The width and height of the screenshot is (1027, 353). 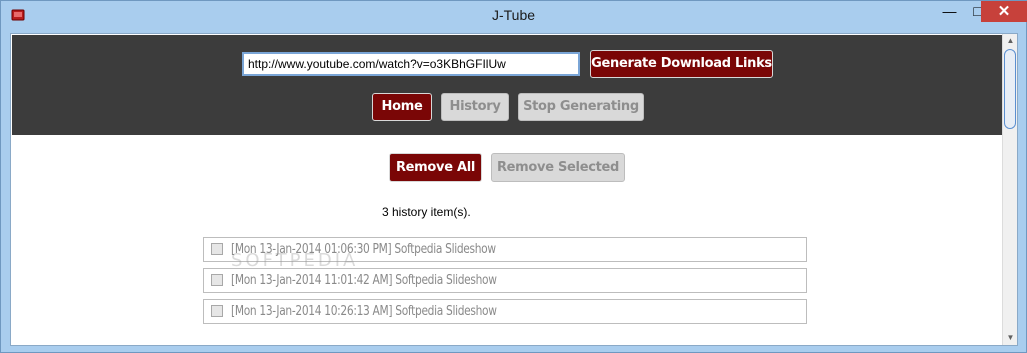 I want to click on window-title: J-Tube, so click(x=513, y=15).